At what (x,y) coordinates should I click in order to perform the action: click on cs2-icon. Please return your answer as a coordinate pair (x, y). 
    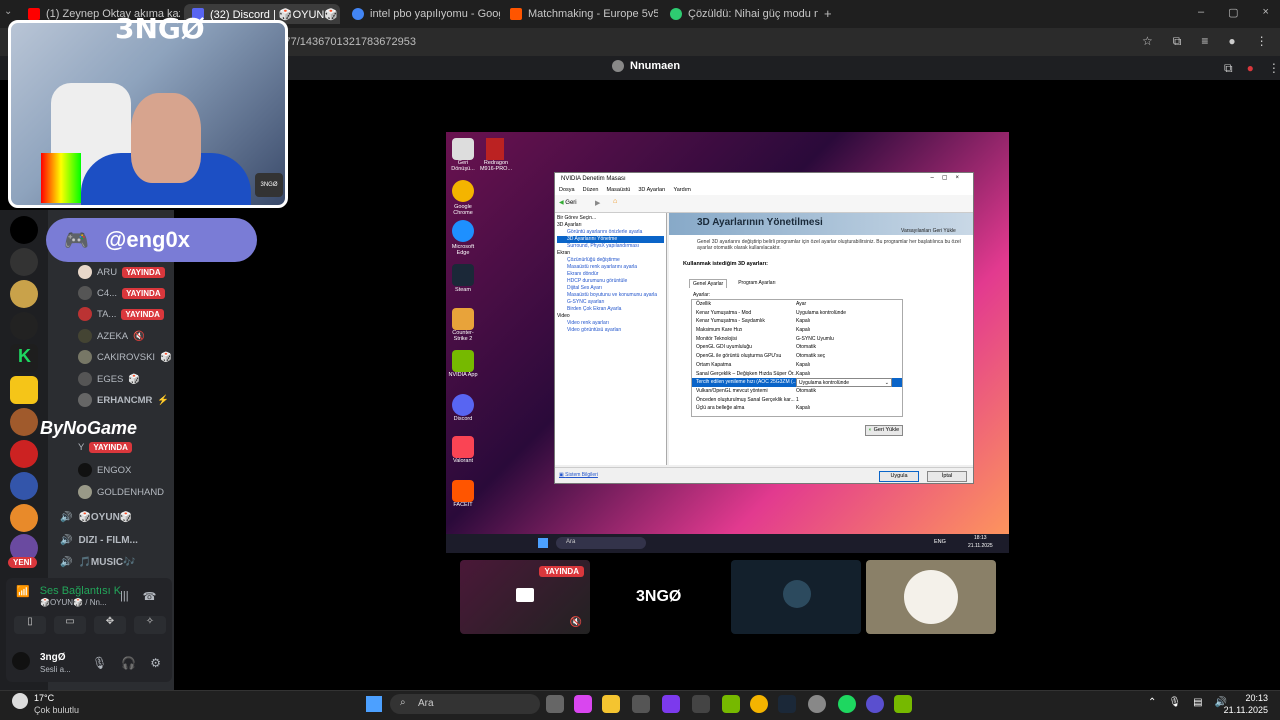
    Looking at the image, I should click on (463, 319).